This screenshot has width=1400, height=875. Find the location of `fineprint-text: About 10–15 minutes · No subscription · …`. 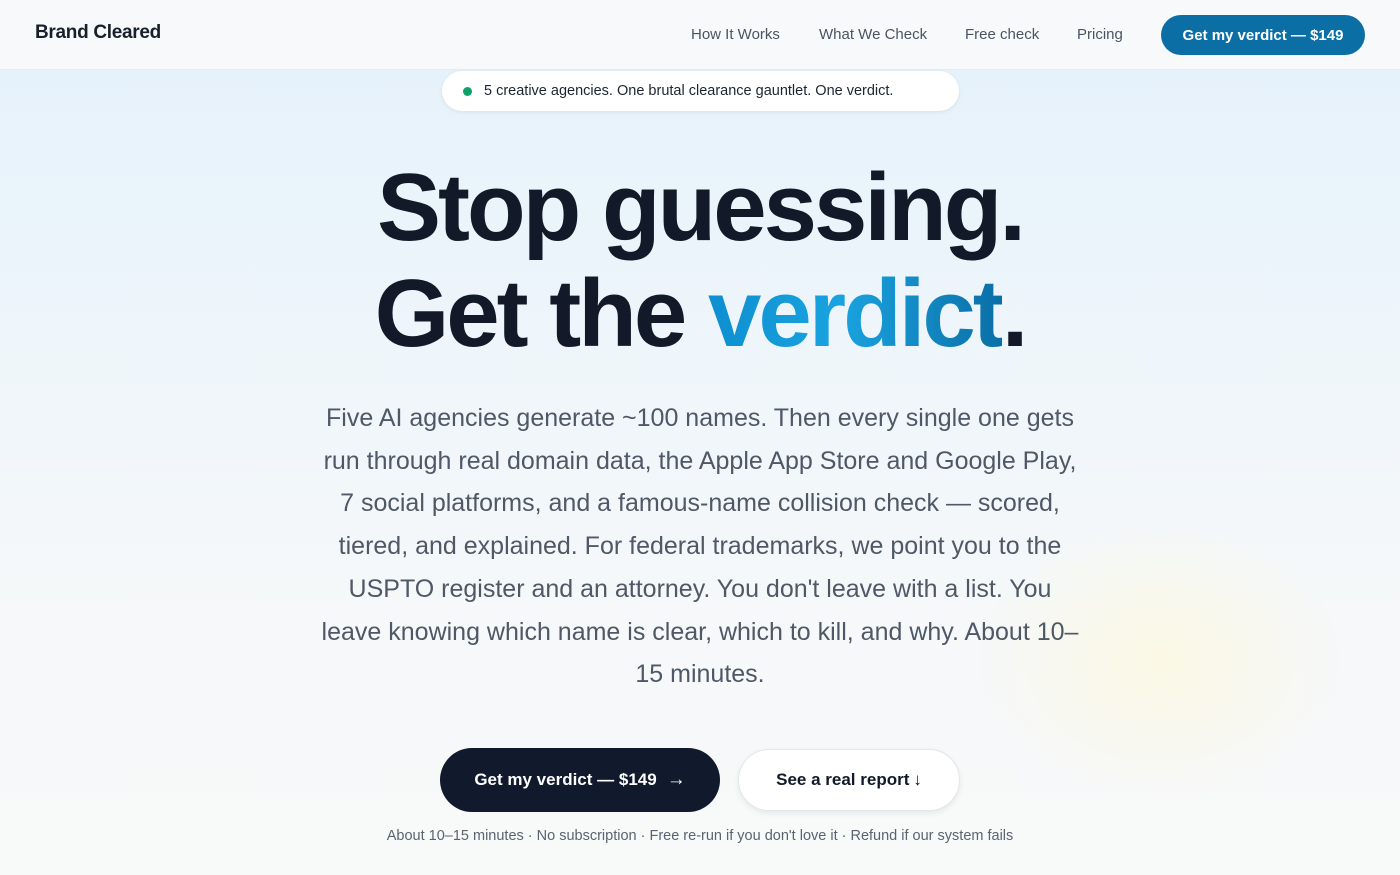

fineprint-text: About 10–15 minutes · No subscription · … is located at coordinates (700, 836).